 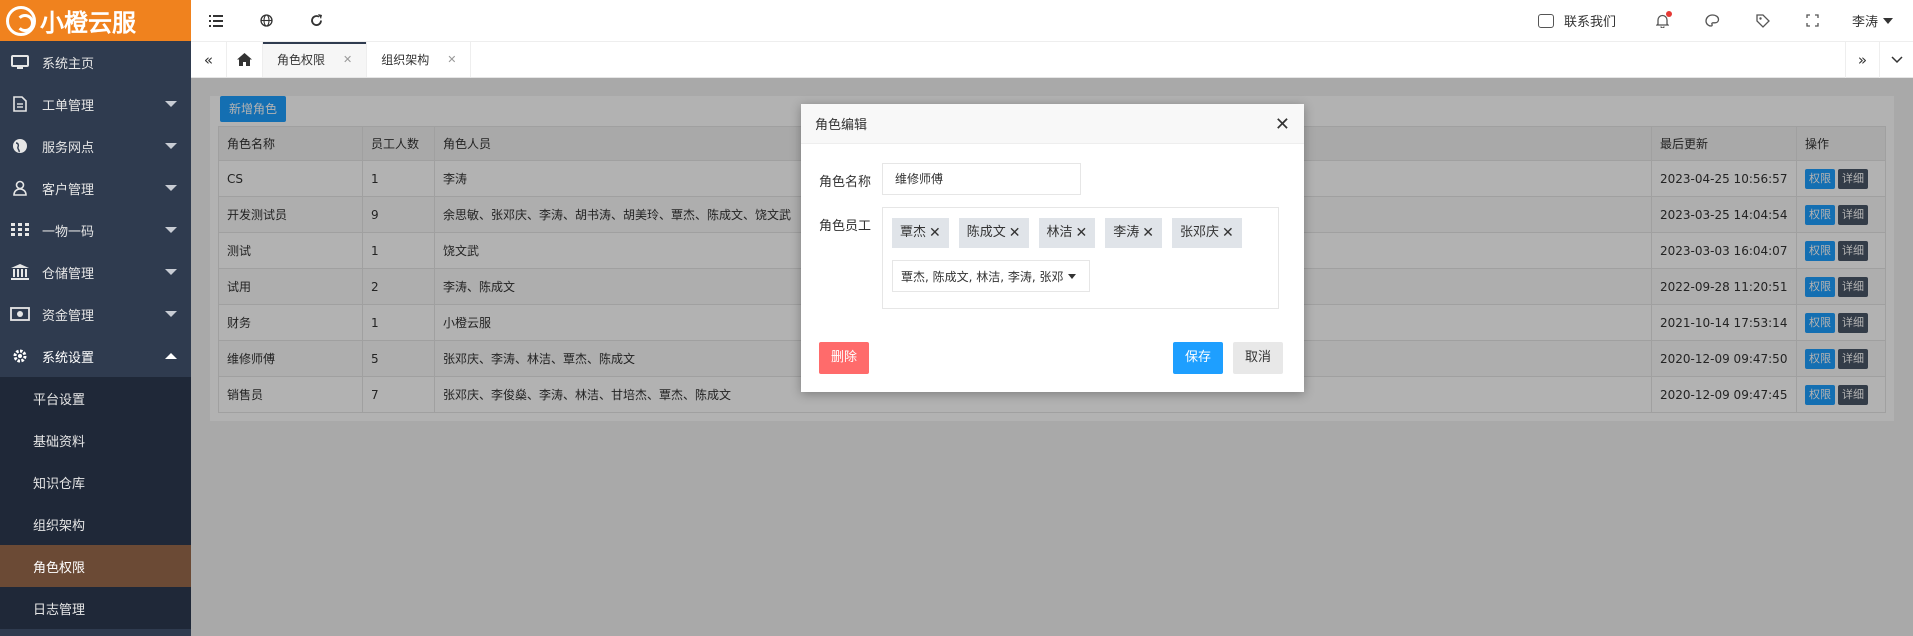 I want to click on staff-tag: 李涛 ✕, so click(x=1133, y=233).